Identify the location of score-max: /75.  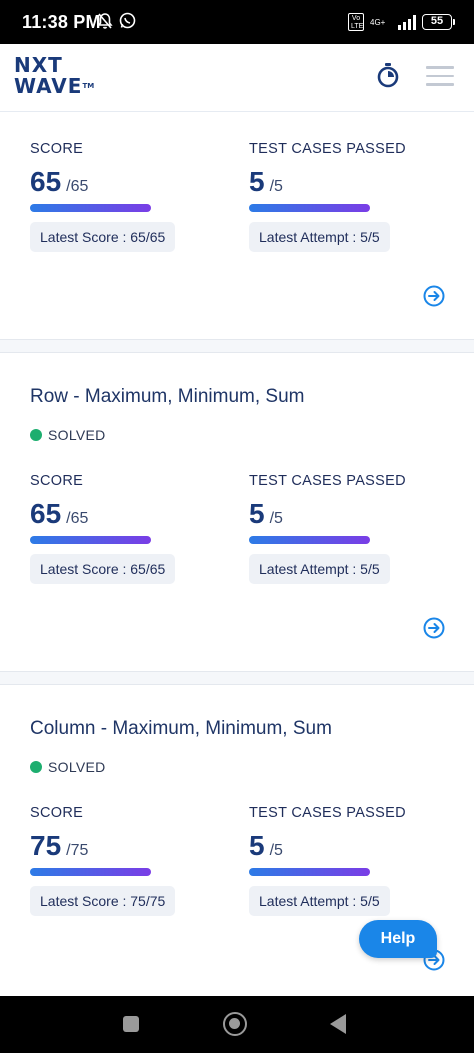
(77, 850).